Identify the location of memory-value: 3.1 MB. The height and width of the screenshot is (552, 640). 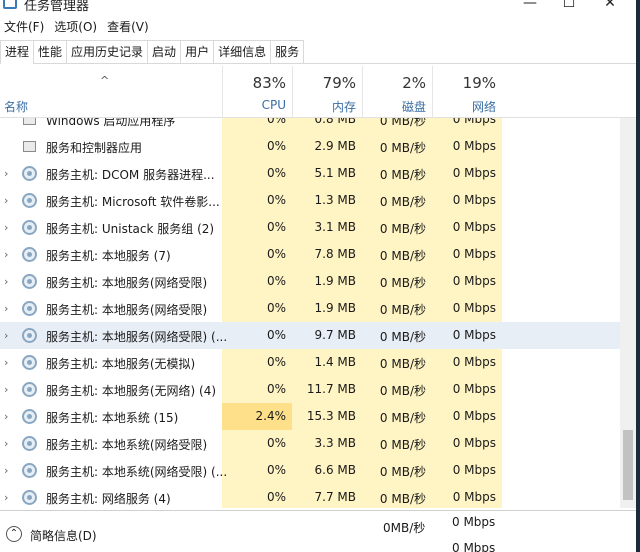
(335, 227).